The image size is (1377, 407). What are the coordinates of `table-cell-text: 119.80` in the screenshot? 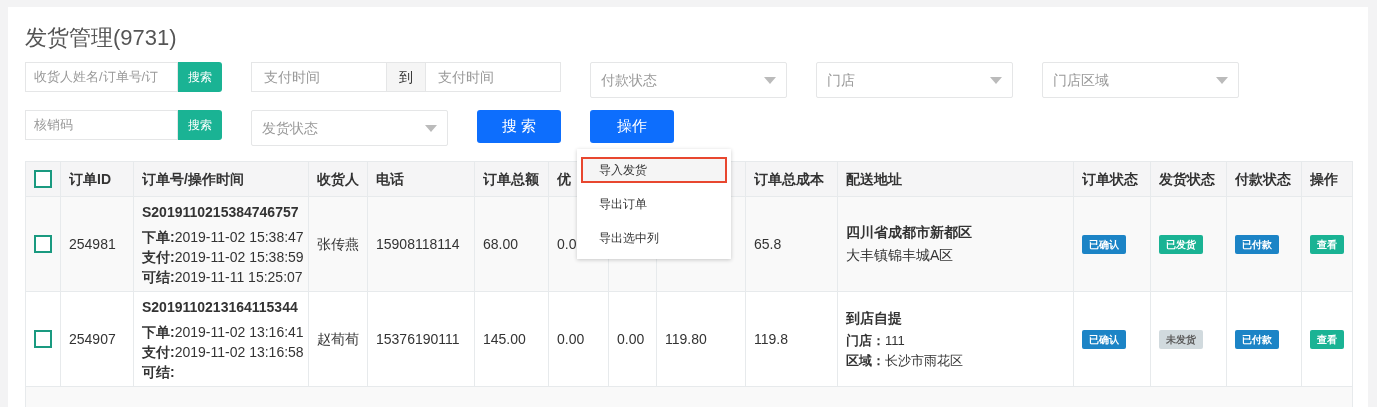 It's located at (686, 339).